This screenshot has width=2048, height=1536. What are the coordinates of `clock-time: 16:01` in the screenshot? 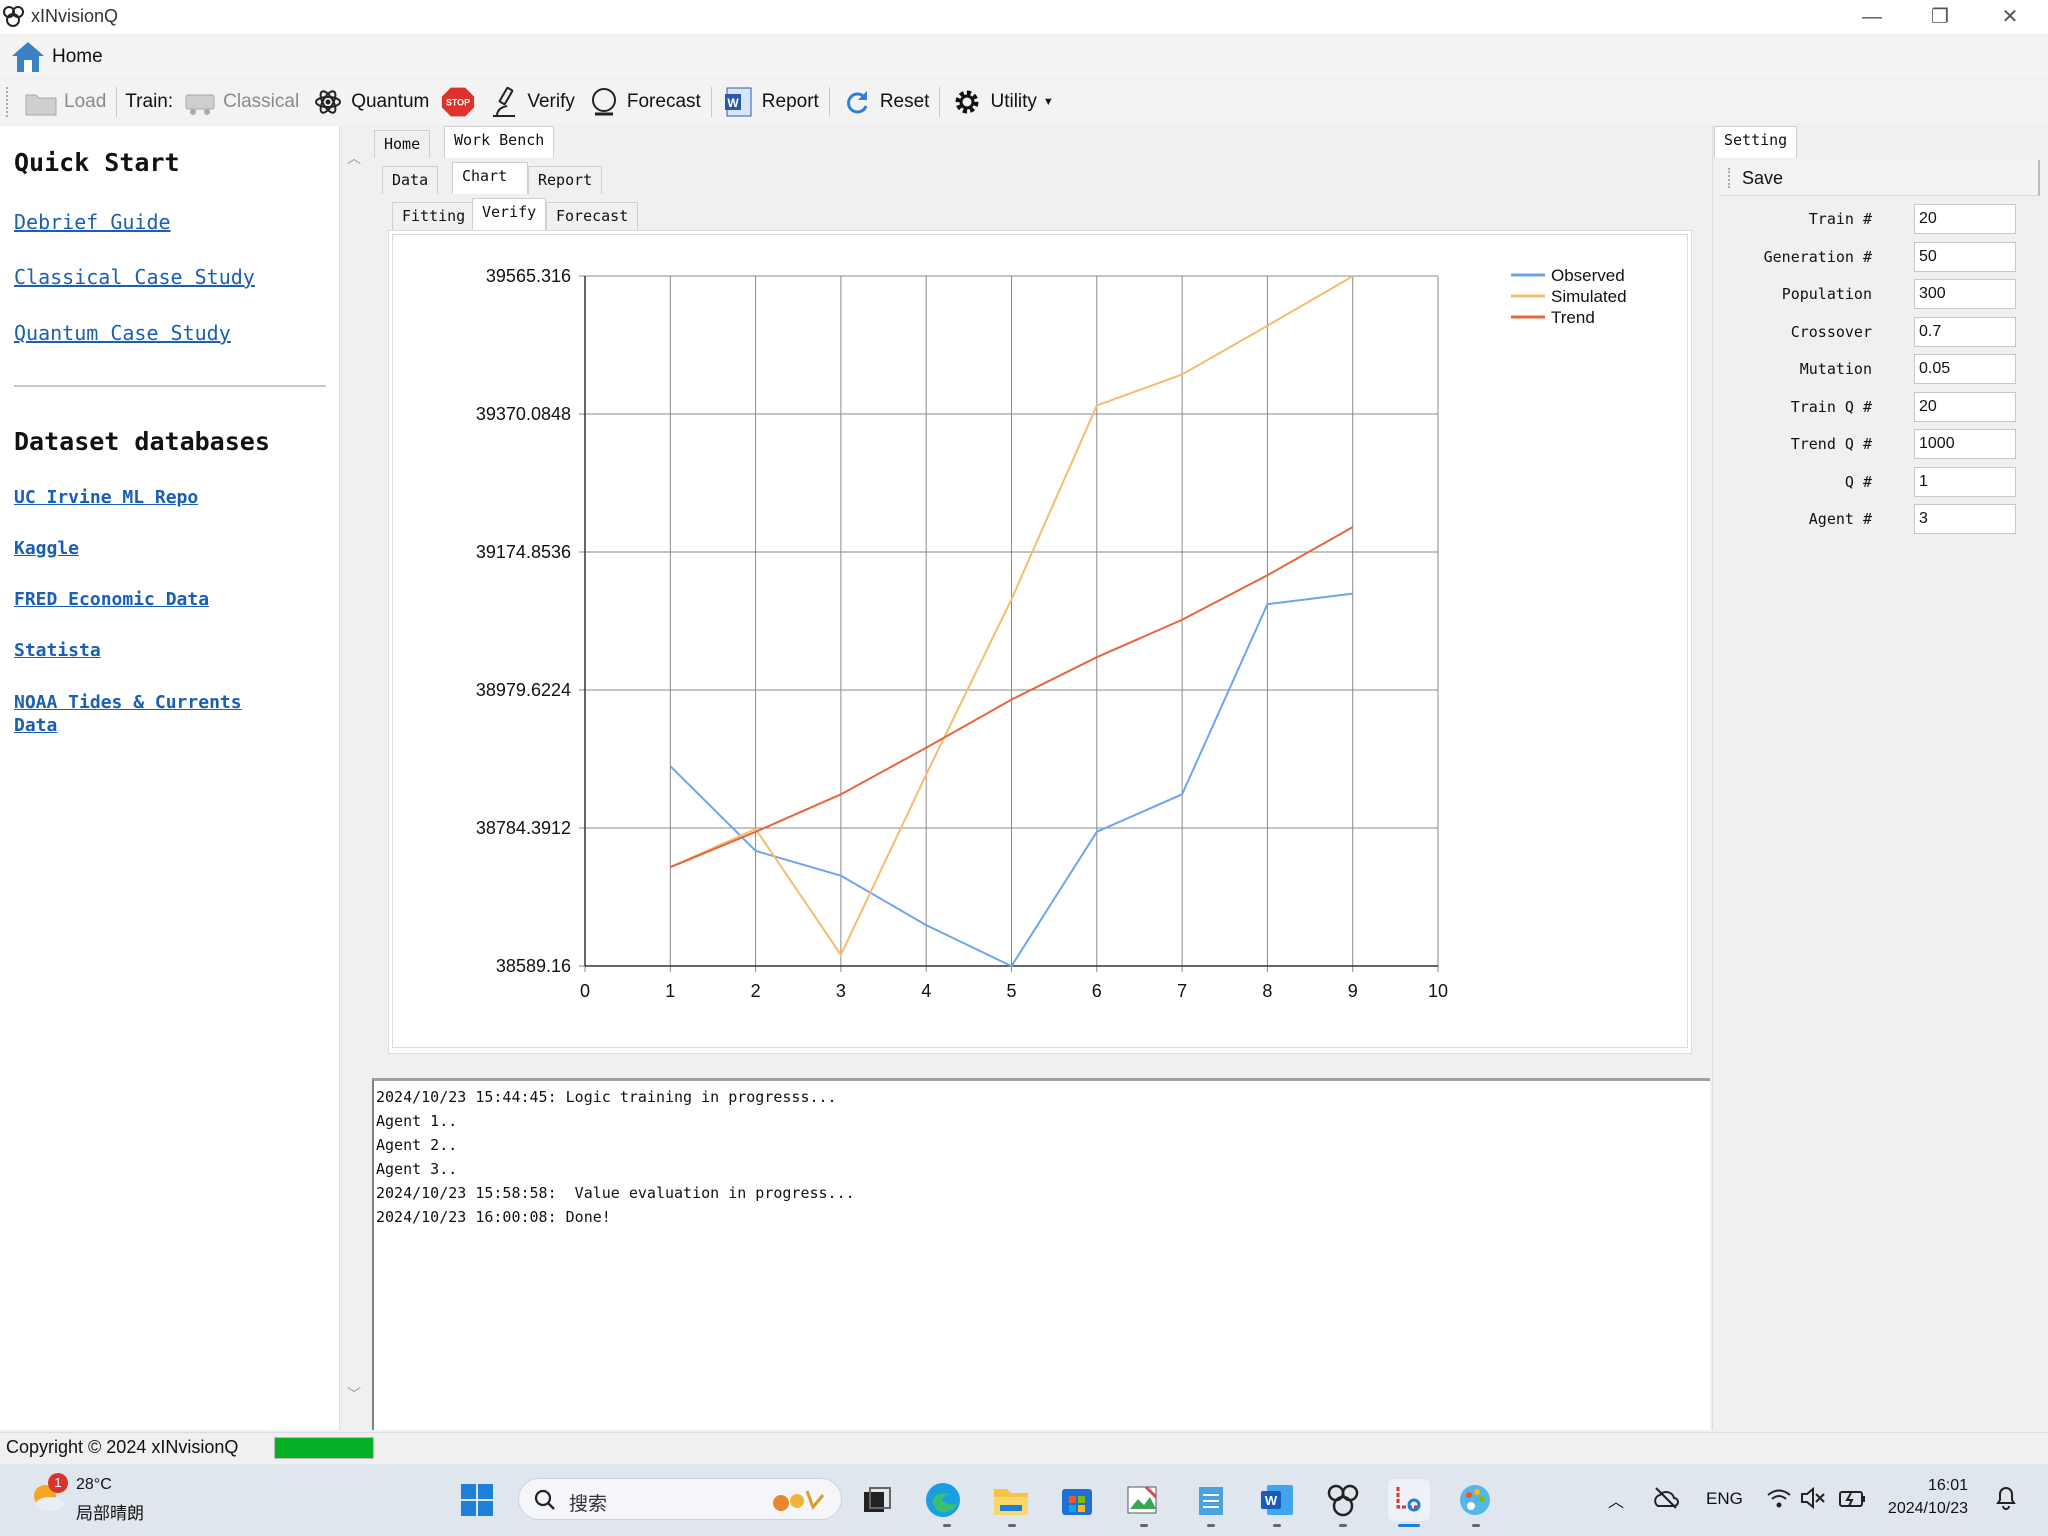 It's located at (1924, 1486).